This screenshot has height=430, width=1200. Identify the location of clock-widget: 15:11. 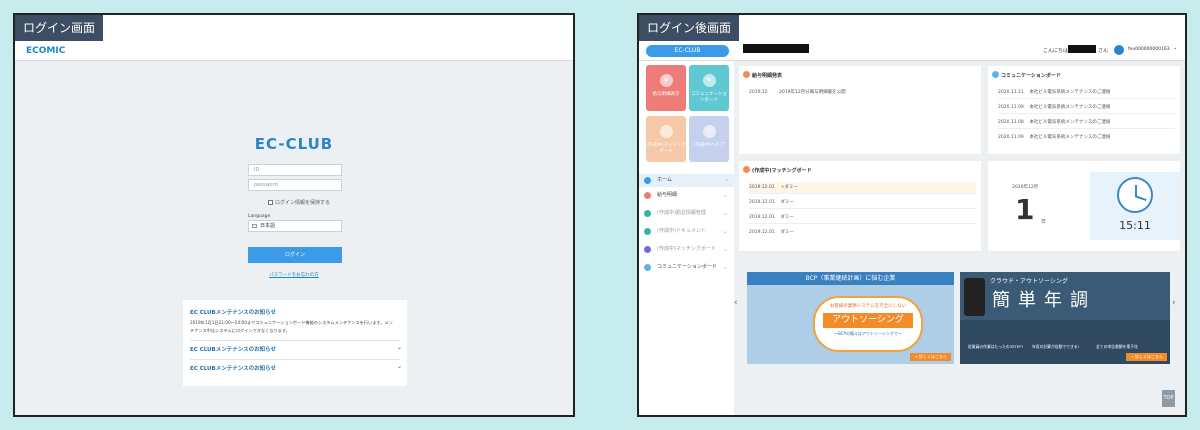
(1135, 206).